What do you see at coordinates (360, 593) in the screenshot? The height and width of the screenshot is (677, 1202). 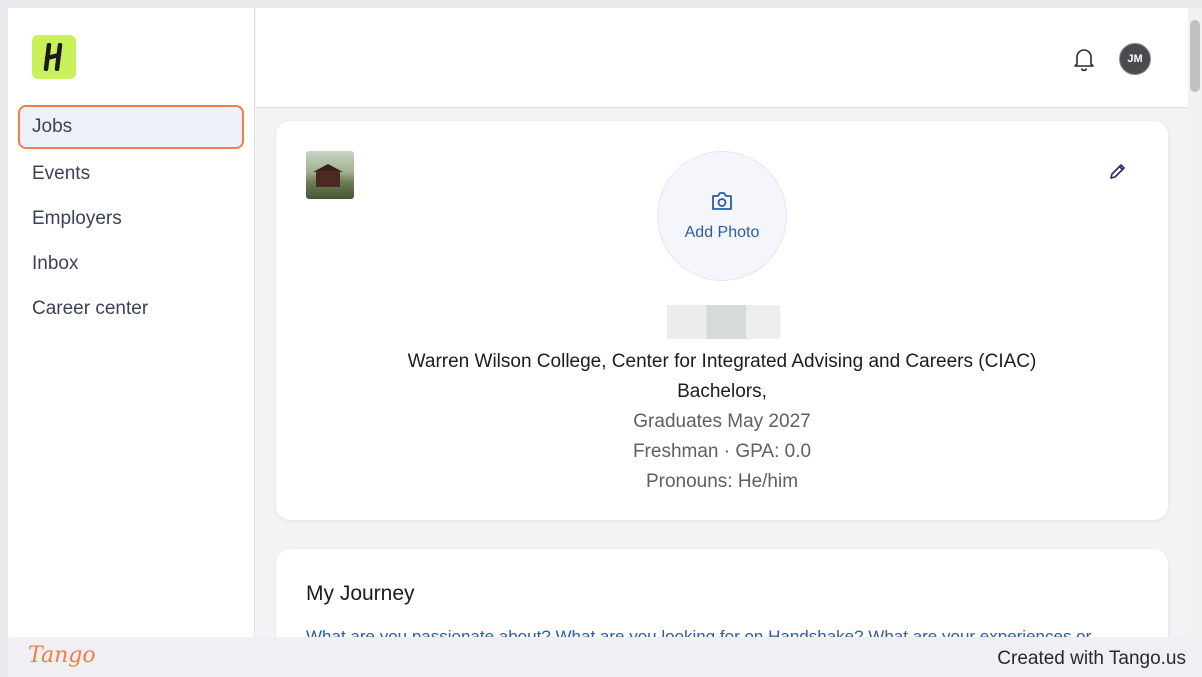 I see `journey-title: My Journey` at bounding box center [360, 593].